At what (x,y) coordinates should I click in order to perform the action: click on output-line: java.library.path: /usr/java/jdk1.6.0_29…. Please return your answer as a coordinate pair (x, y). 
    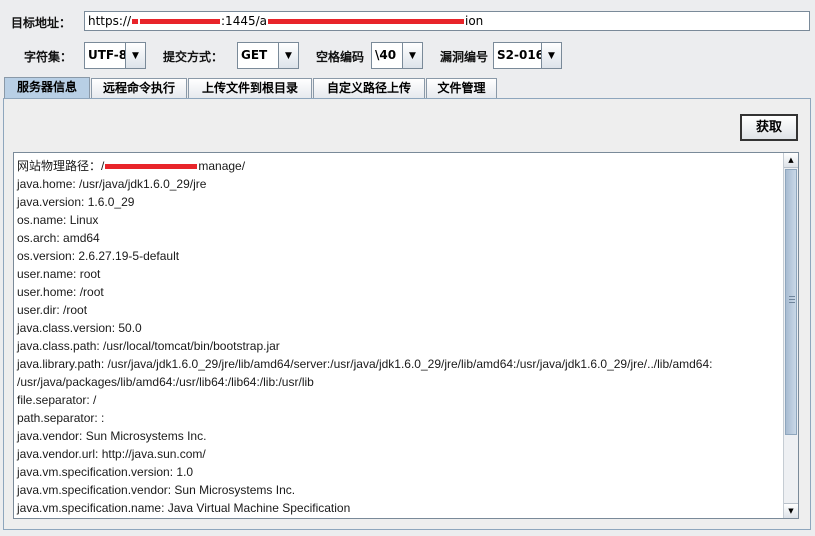
    Looking at the image, I should click on (365, 364).